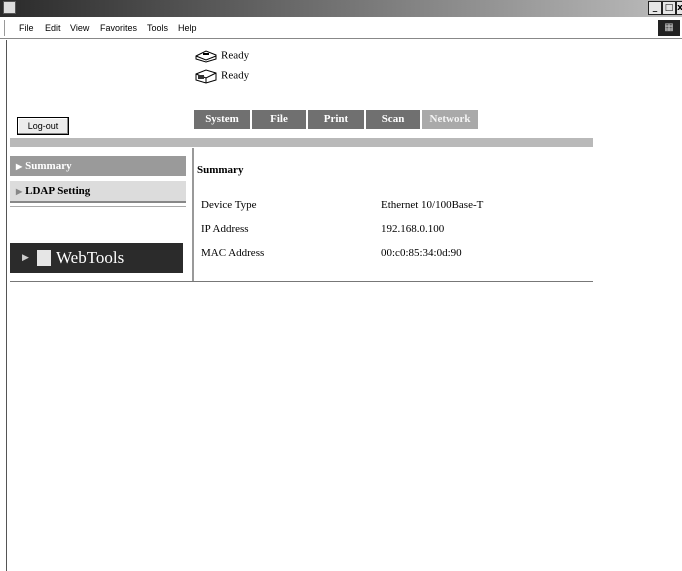 The height and width of the screenshot is (571, 682). I want to click on scanner-status: Ready, so click(221, 77).